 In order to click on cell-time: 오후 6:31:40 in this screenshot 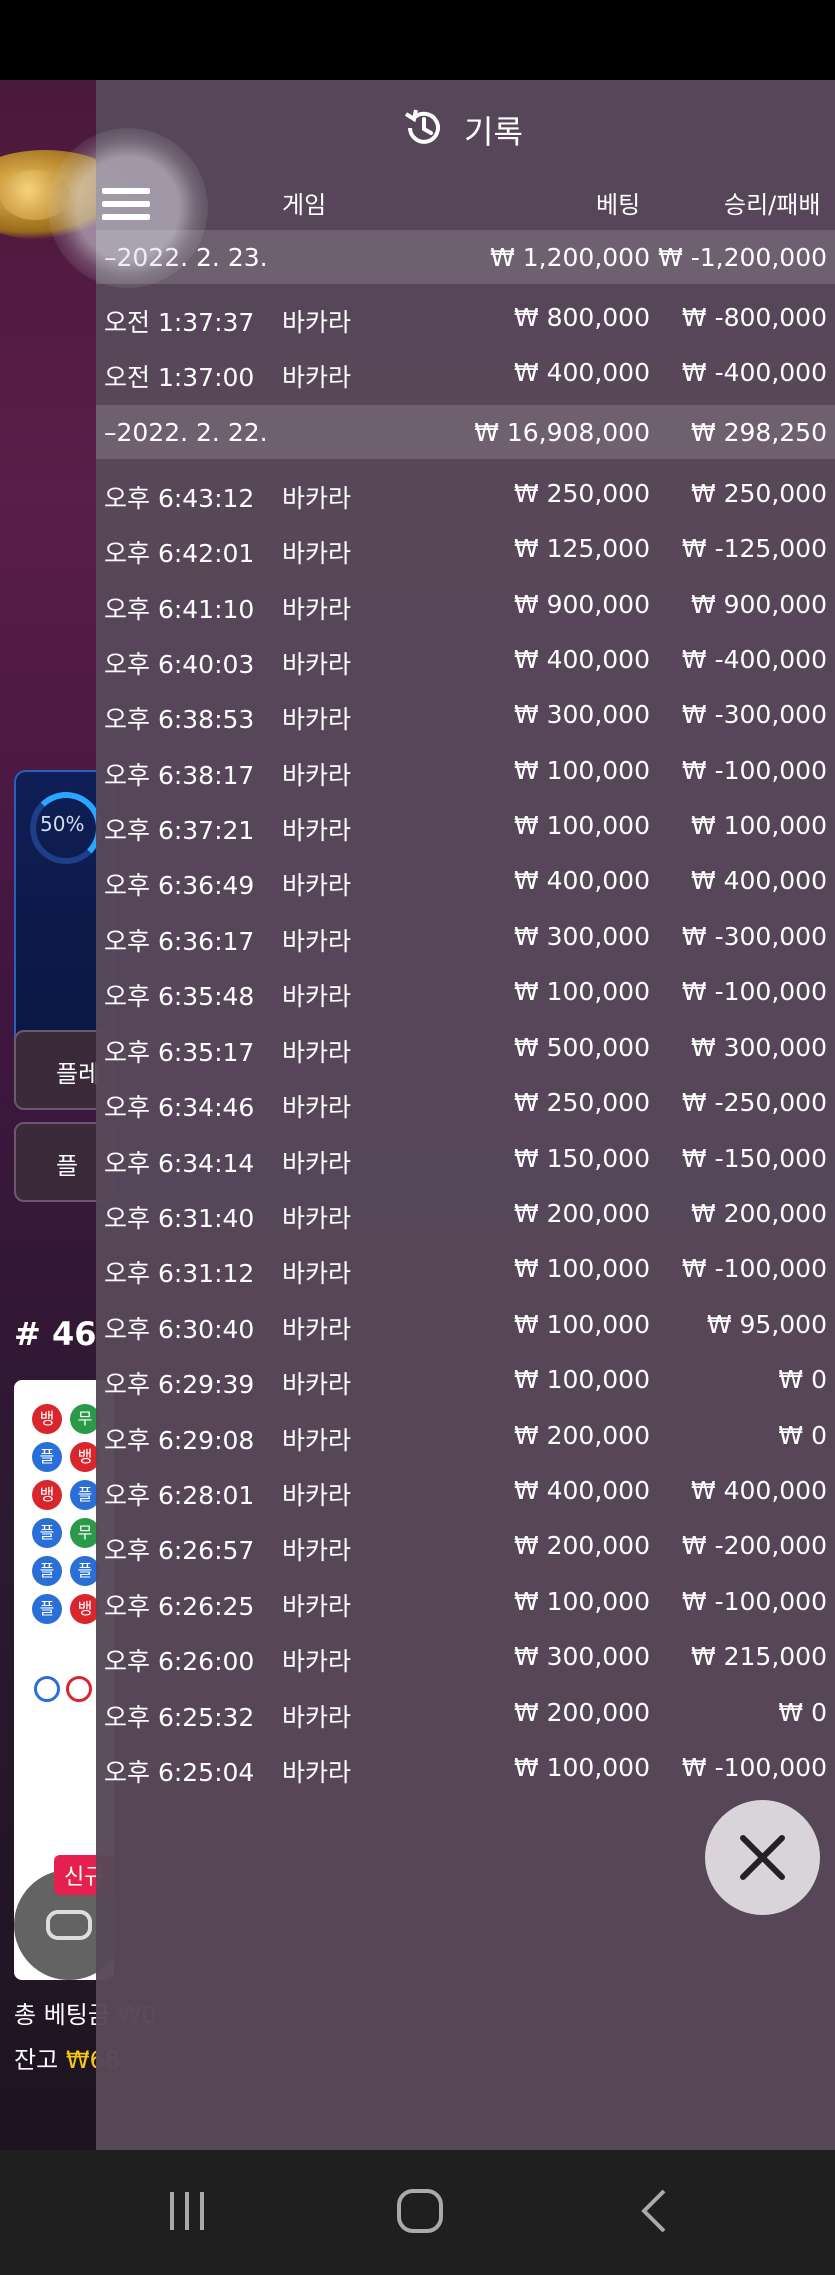, I will do `click(179, 1218)`.